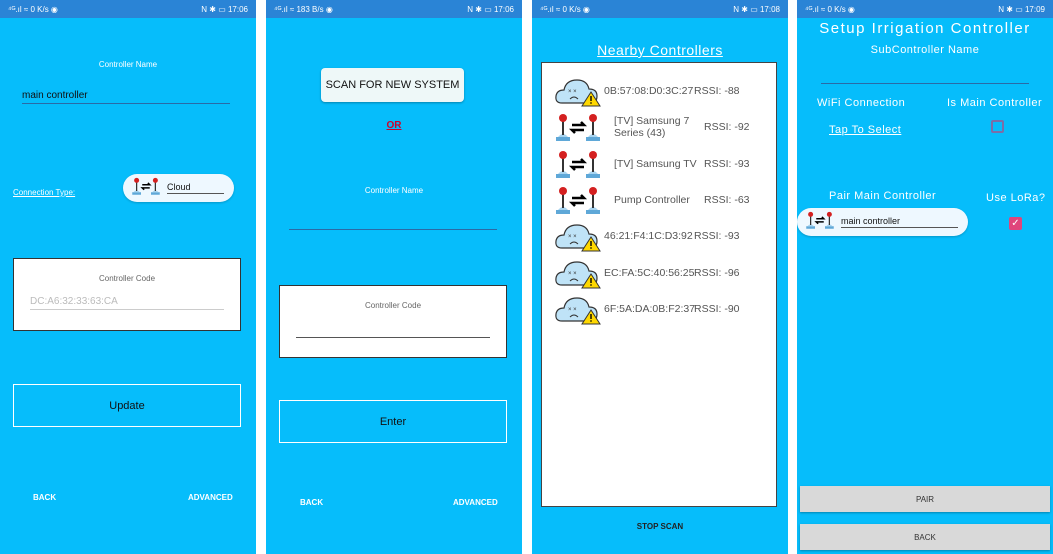  Describe the element at coordinates (652, 199) in the screenshot. I see `device-name: Pump Controller` at that location.